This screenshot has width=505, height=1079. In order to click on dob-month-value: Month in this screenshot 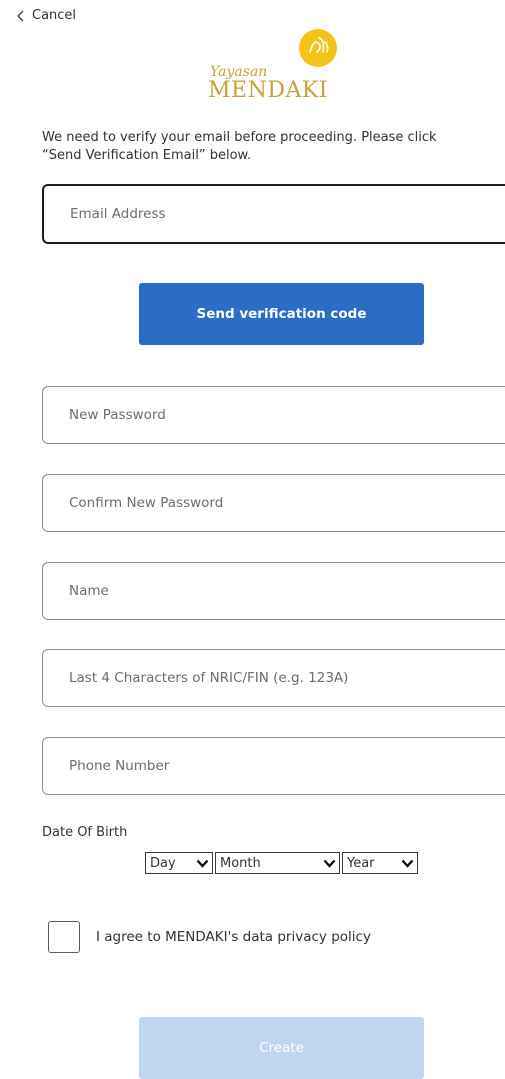, I will do `click(240, 863)`.